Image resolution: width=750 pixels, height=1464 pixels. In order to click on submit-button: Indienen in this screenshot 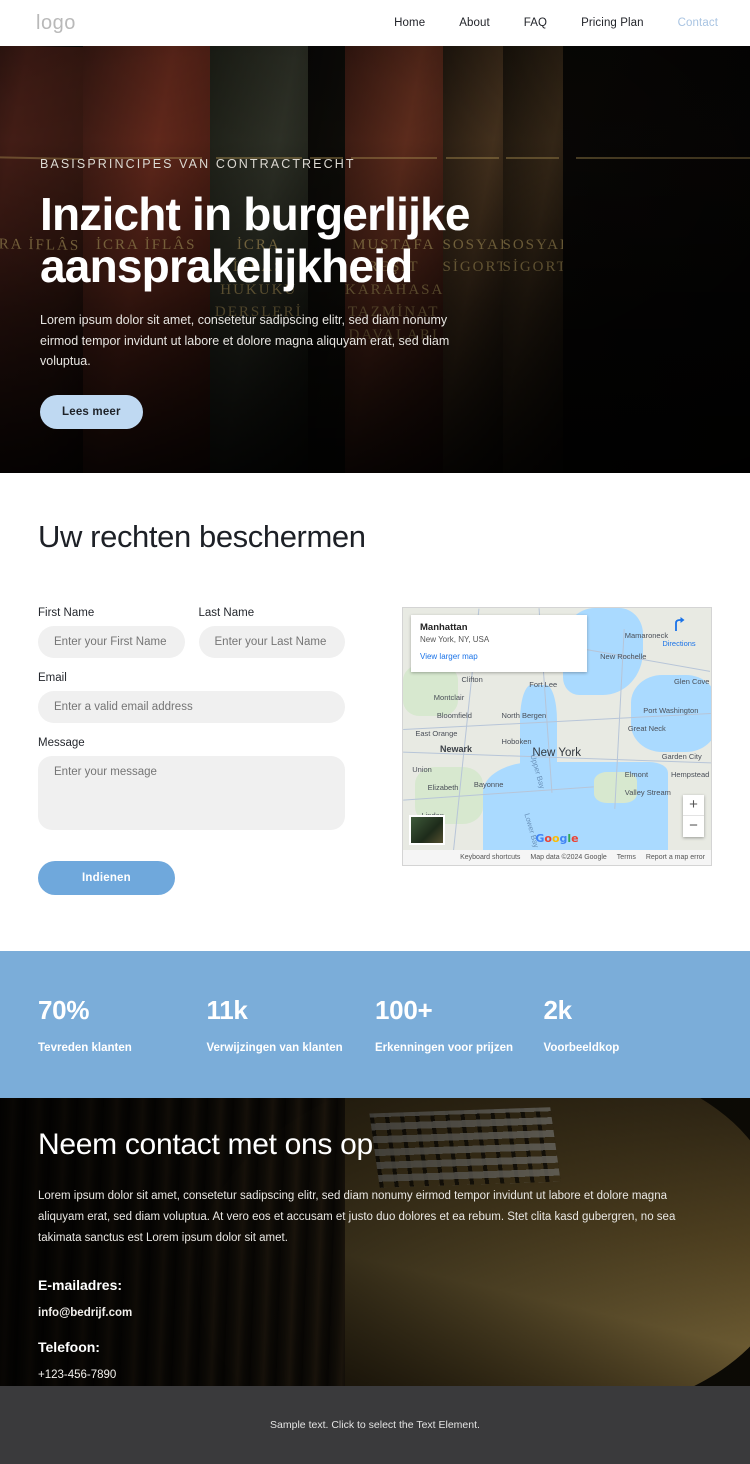, I will do `click(106, 878)`.